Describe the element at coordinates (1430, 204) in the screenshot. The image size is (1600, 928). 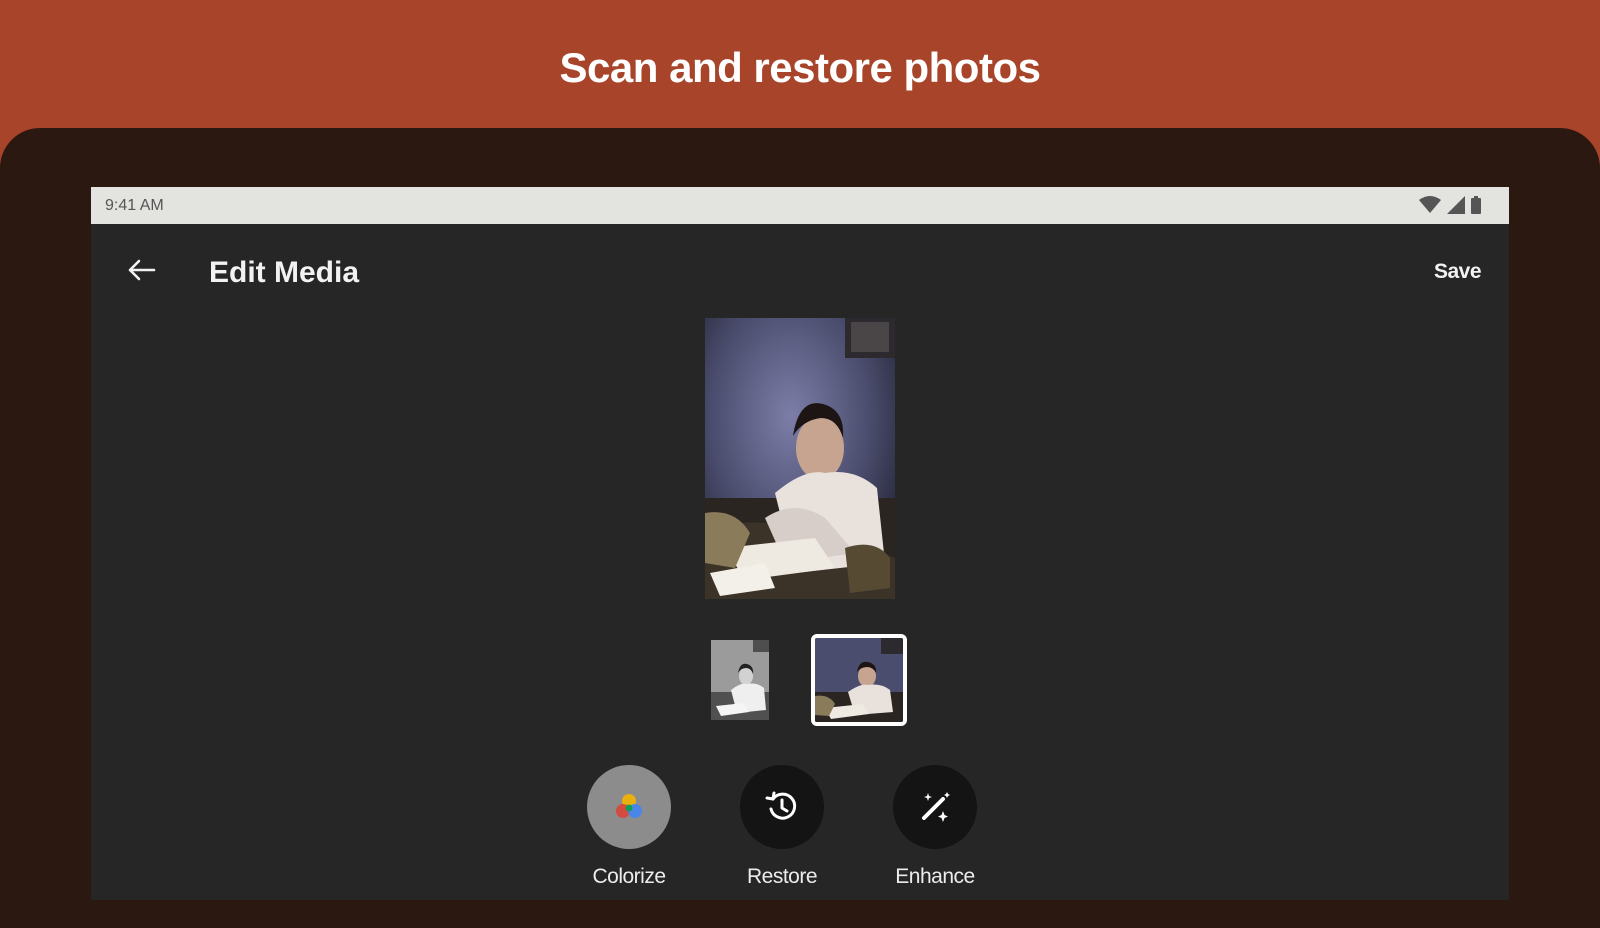
I see `wifi-icon` at that location.